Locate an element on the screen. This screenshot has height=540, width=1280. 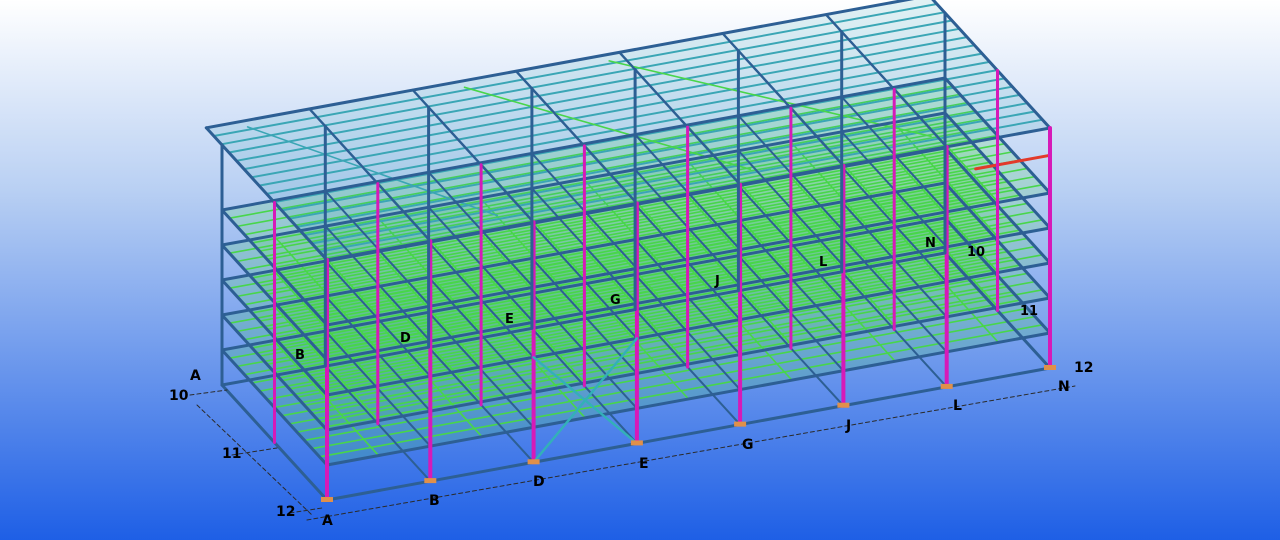
grid-label-N: N is located at coordinates (1064, 387).